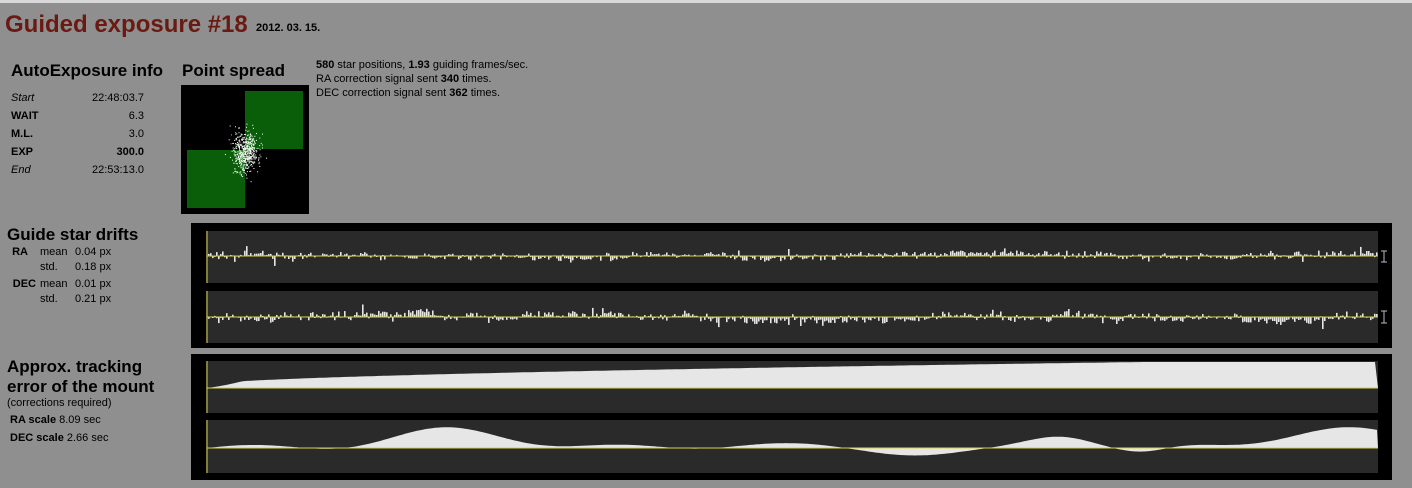 This screenshot has width=1412, height=488. Describe the element at coordinates (126, 24) in the screenshot. I see `page-title: Guided exposure #18` at that location.